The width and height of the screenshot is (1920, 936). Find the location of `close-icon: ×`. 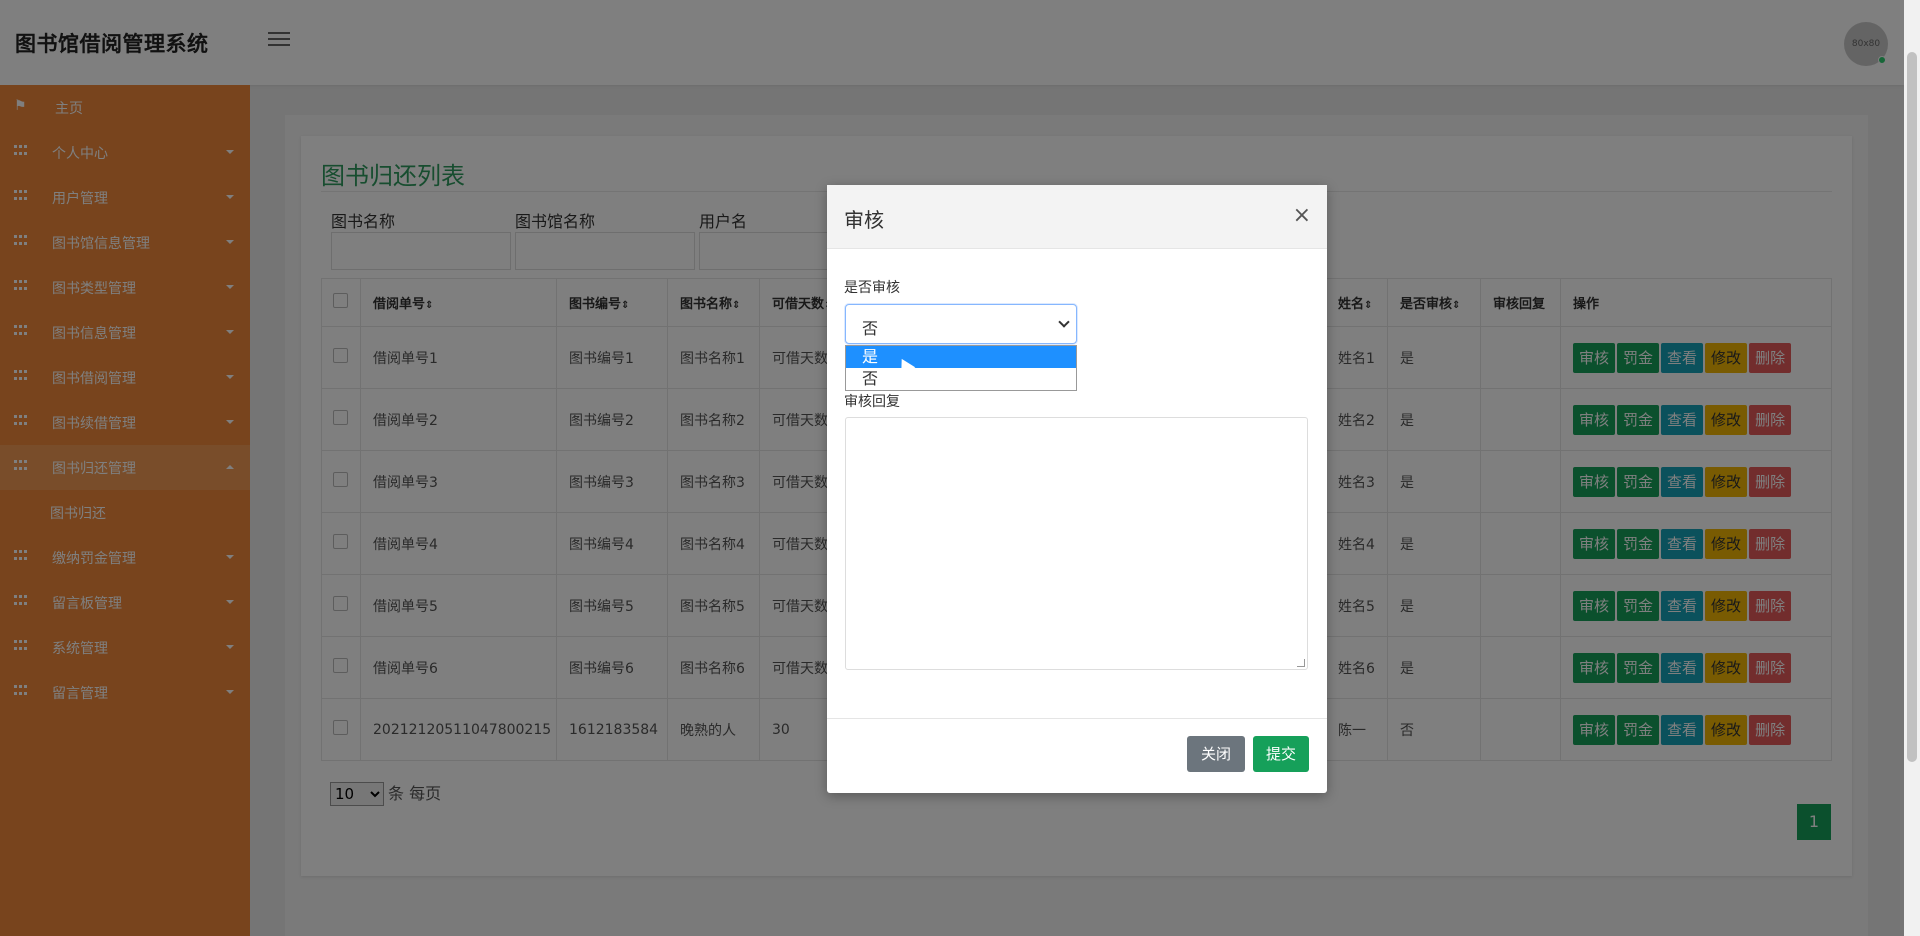

close-icon: × is located at coordinates (1302, 215).